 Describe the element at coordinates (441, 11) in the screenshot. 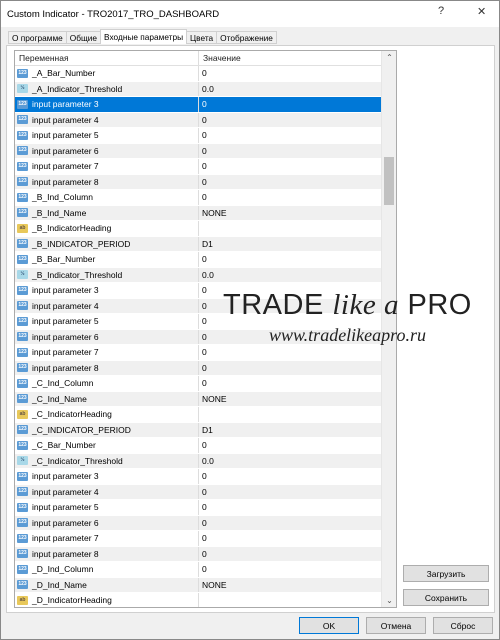

I see `help-button: ?` at that location.